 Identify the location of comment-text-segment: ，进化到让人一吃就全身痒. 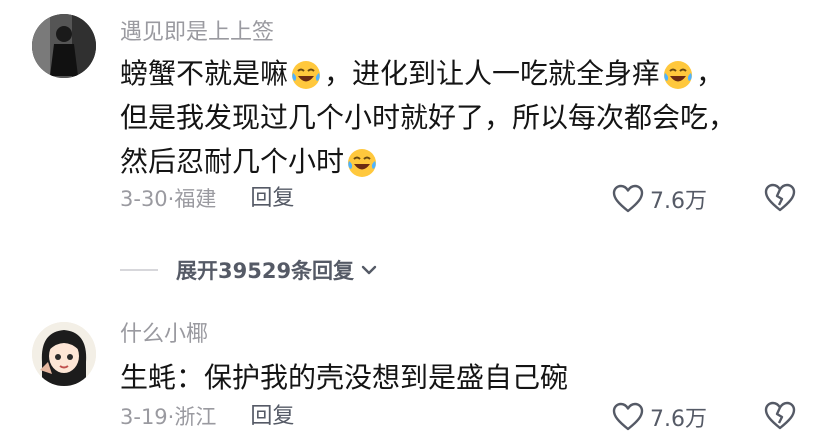
(492, 73).